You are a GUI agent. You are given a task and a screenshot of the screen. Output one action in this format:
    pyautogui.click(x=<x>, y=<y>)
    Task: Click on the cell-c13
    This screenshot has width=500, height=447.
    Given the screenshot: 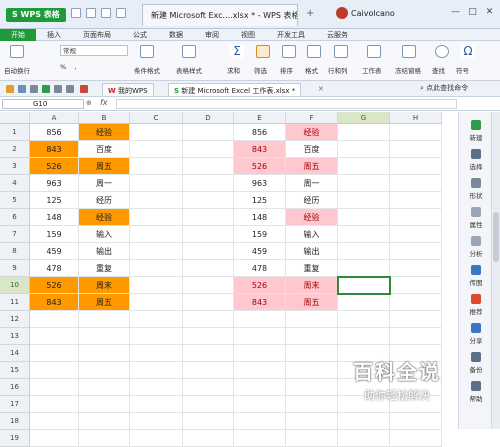 What is the action you would take?
    pyautogui.click(x=156, y=336)
    